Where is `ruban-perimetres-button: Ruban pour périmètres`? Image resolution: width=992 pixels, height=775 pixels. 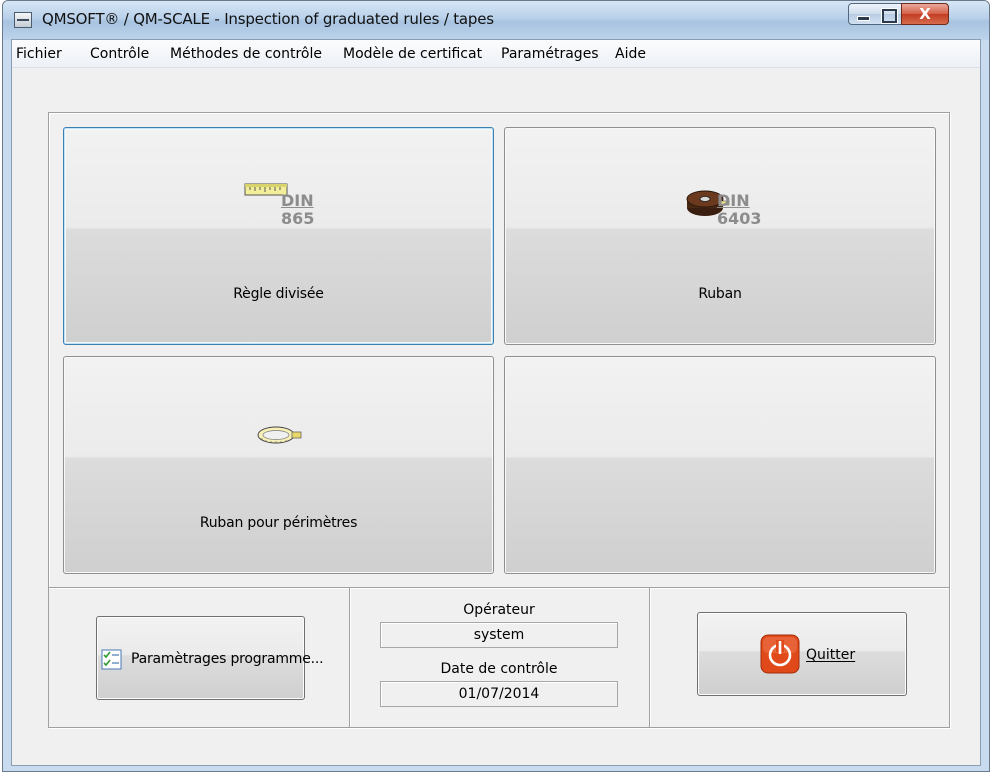 ruban-perimetres-button: Ruban pour périmètres is located at coordinates (278, 465).